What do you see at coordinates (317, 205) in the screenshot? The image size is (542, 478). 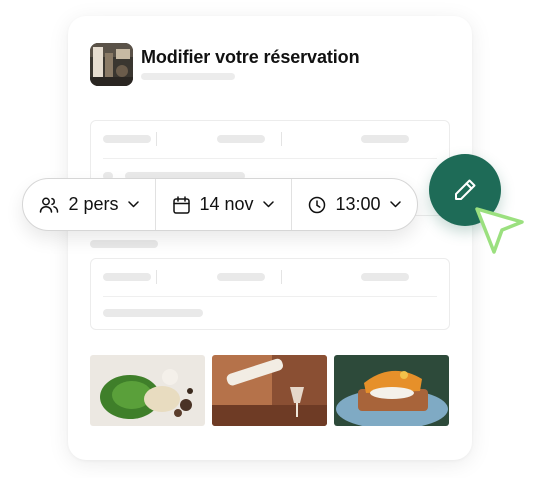 I see `clock-icon` at bounding box center [317, 205].